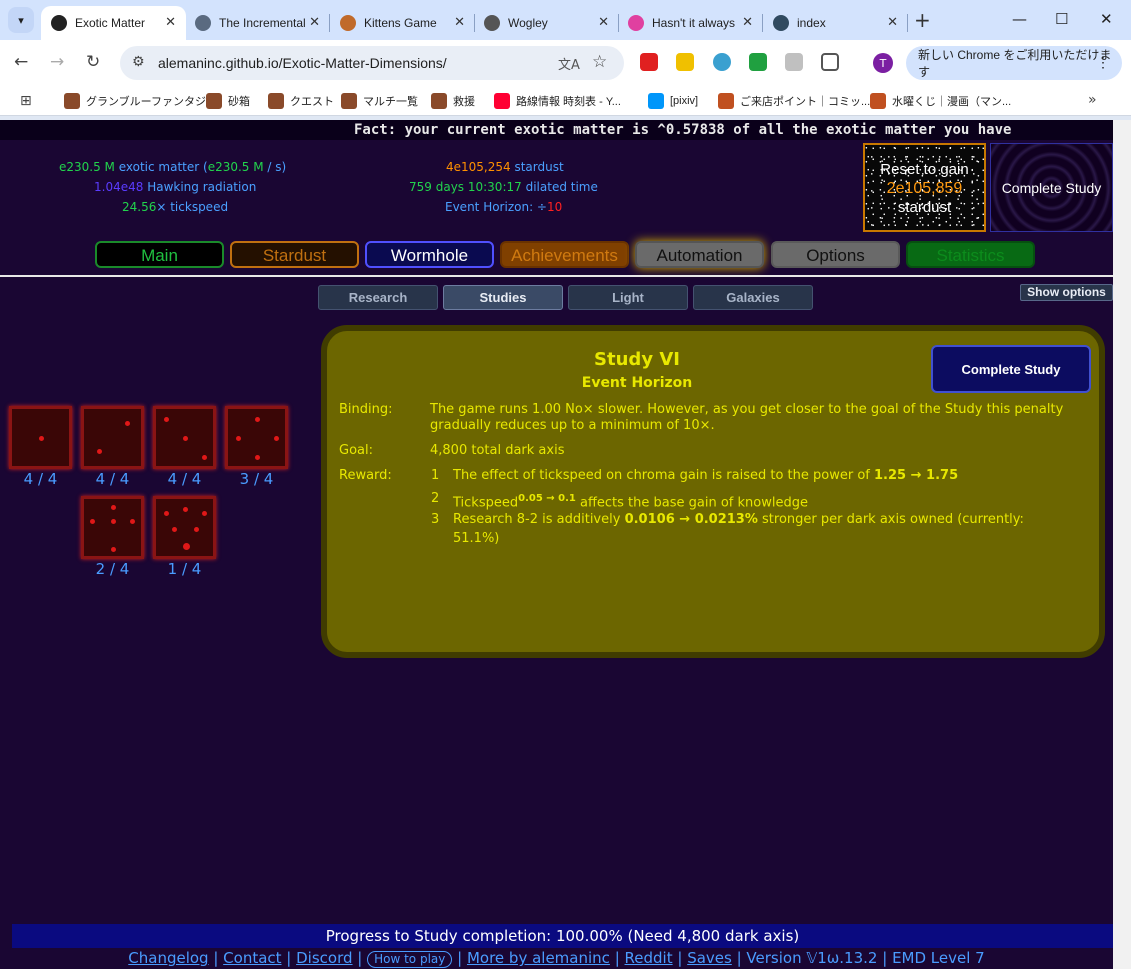 Image resolution: width=1131 pixels, height=969 pixels. What do you see at coordinates (138, 62) in the screenshot?
I see `site-info-icon: ⚙` at bounding box center [138, 62].